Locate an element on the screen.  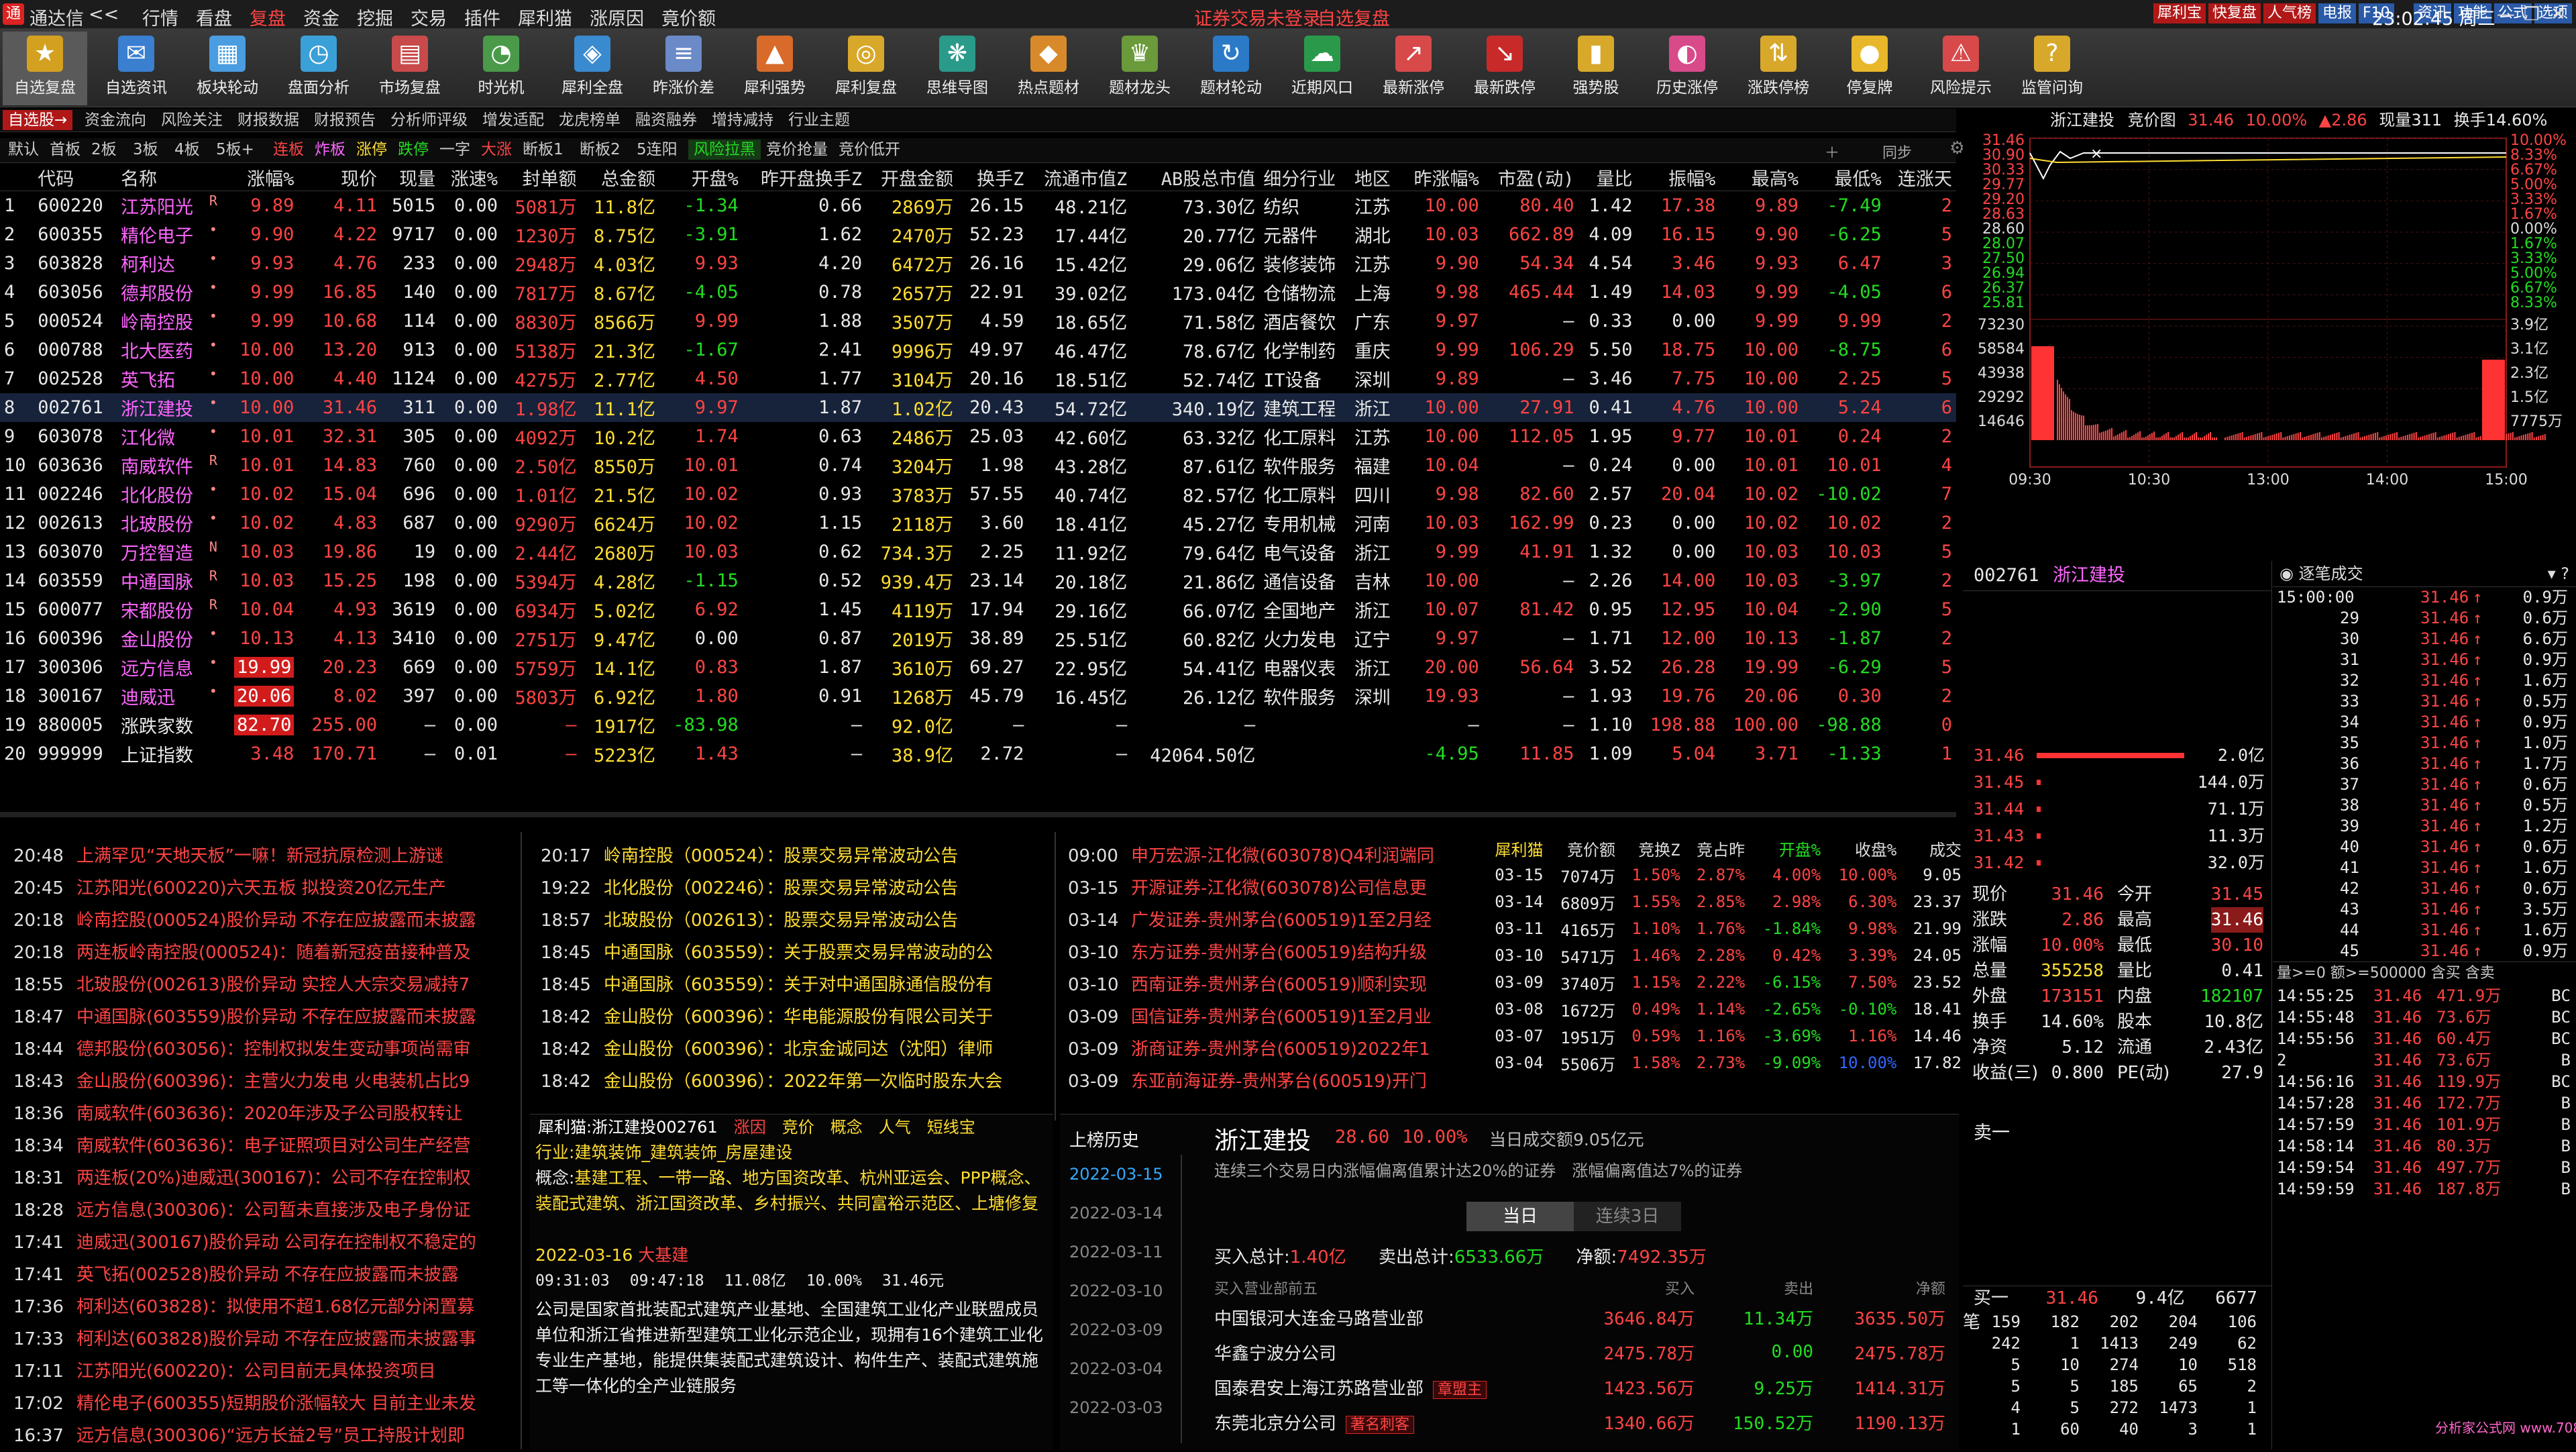
toolbar-2: ▦ 板块轮动 is located at coordinates (227, 68).